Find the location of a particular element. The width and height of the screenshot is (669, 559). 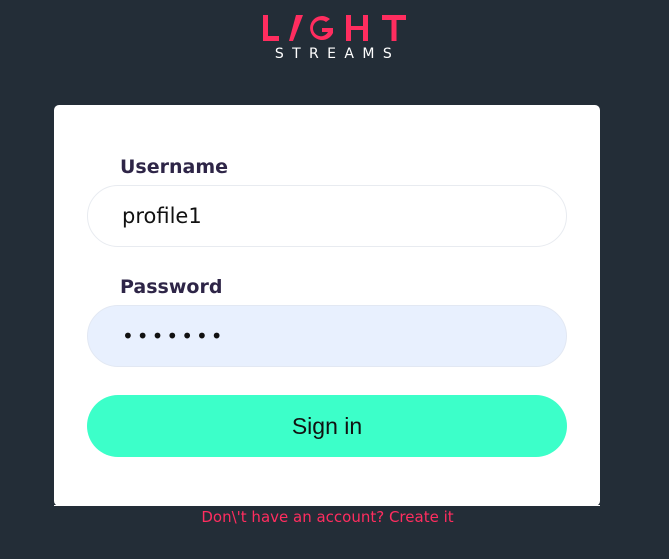

logo-wordmark is located at coordinates (334, 28).